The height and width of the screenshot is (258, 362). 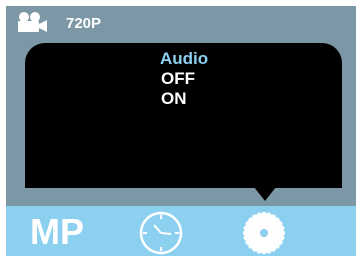 I want to click on menu-title: Audio, so click(x=184, y=58).